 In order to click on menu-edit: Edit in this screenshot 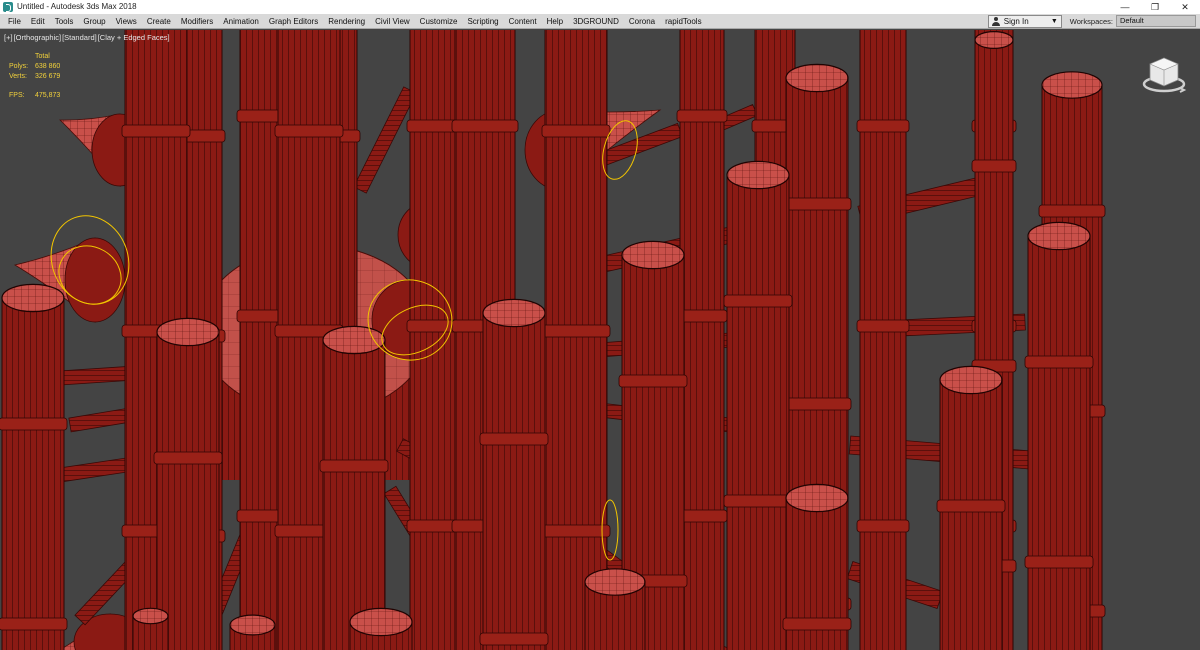, I will do `click(38, 21)`.